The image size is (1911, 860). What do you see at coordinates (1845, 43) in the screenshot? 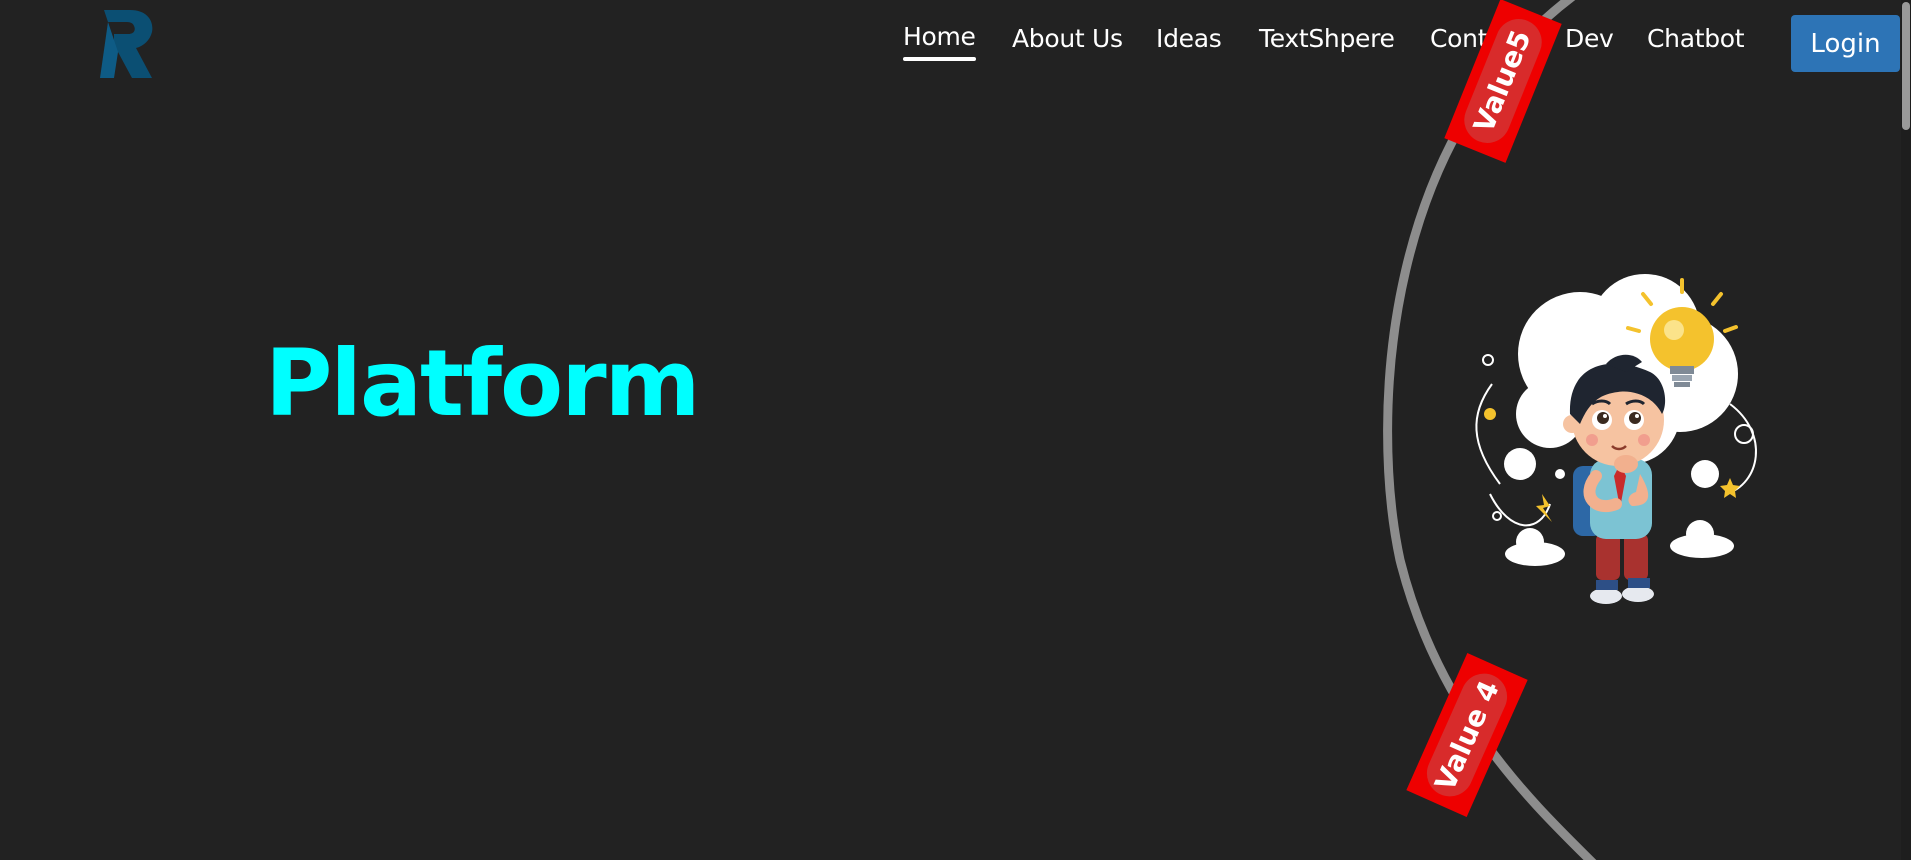
I see `login-button: Login` at bounding box center [1845, 43].